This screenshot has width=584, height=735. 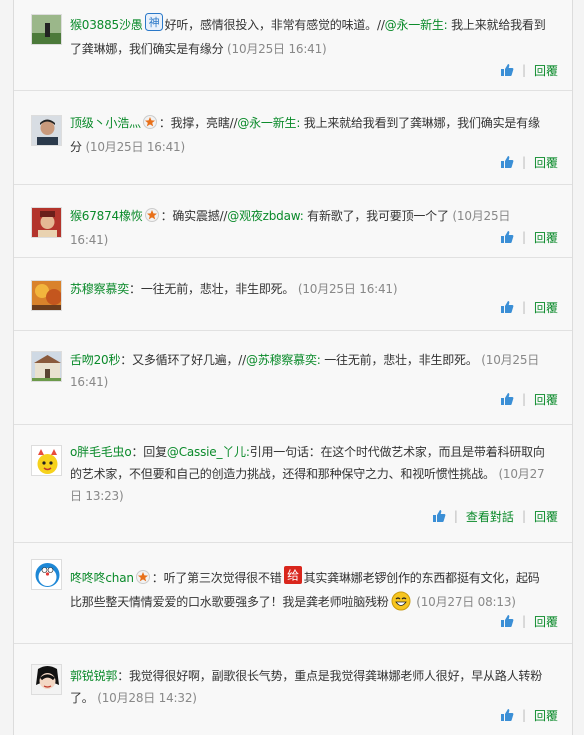 I want to click on comment-text: ：一往无前，悲壮，非生即死。, so click(x=212, y=289).